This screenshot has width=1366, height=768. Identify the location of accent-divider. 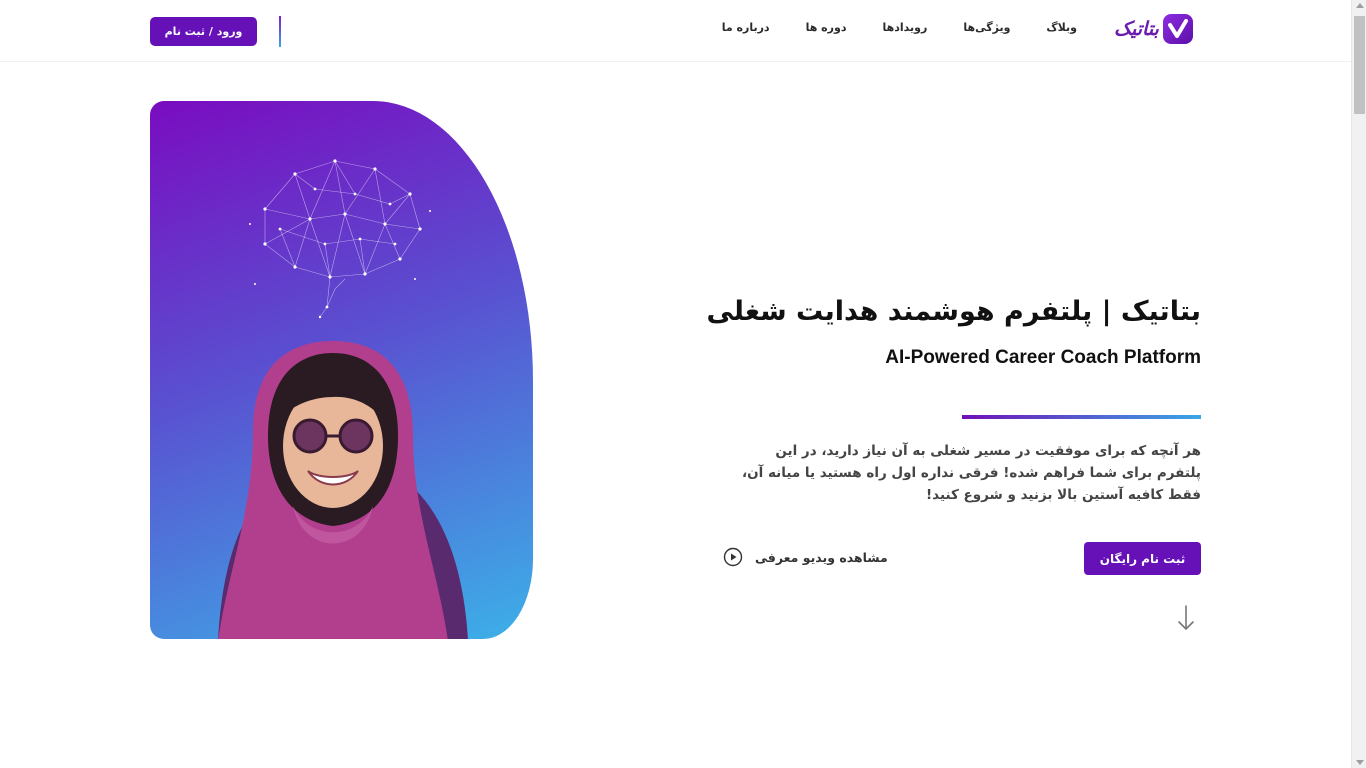
(1081, 417).